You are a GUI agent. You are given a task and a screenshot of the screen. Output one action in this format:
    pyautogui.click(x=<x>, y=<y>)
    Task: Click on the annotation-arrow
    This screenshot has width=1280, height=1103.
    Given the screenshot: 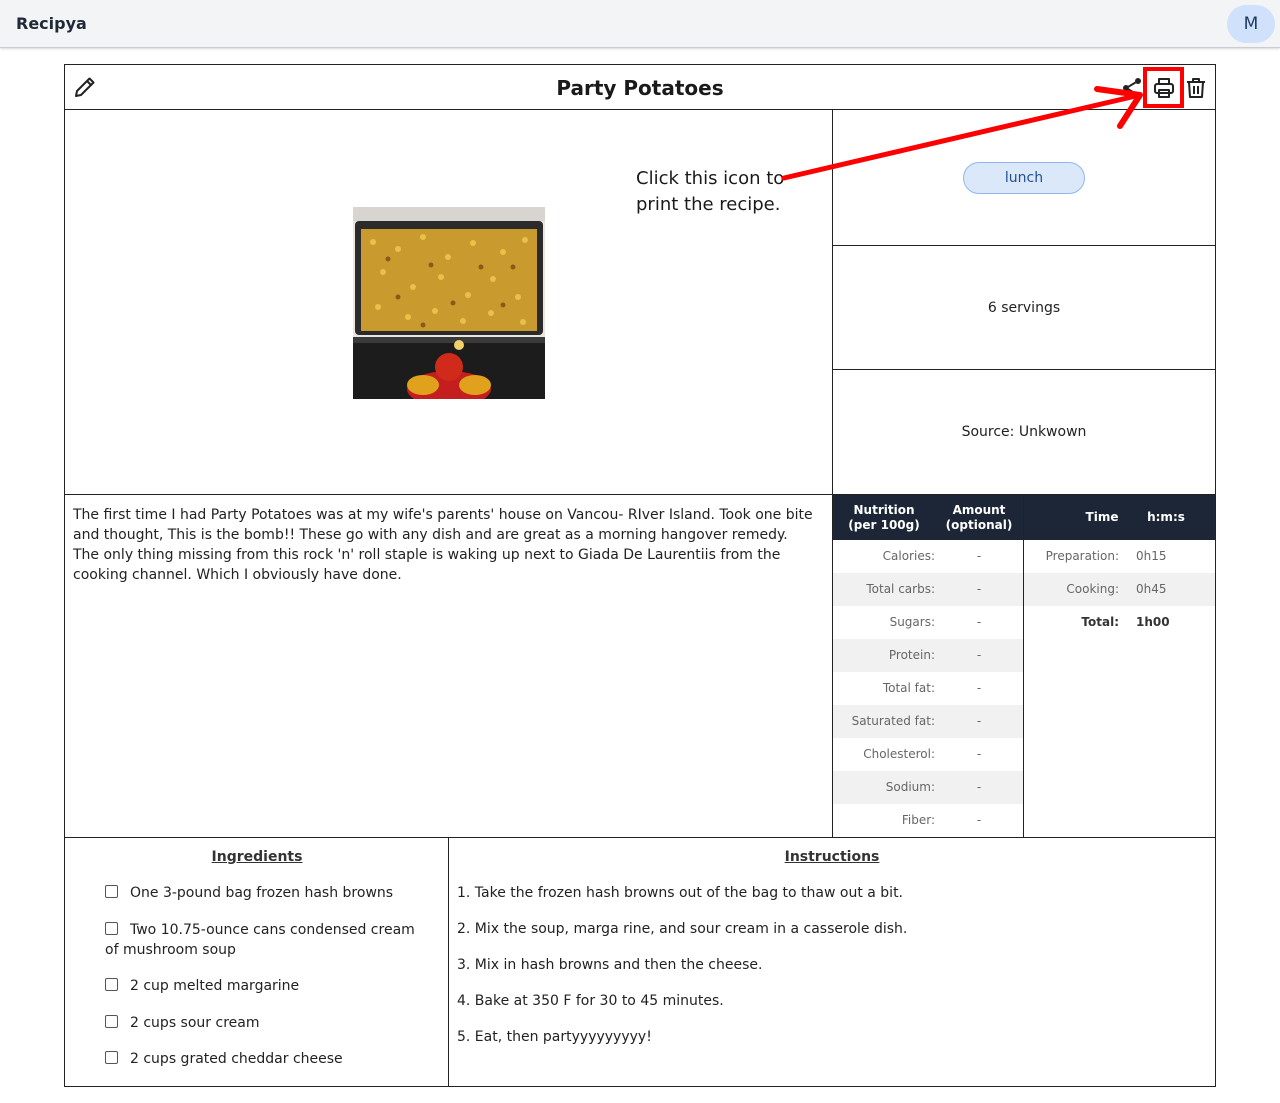 What is the action you would take?
    pyautogui.click(x=982, y=124)
    